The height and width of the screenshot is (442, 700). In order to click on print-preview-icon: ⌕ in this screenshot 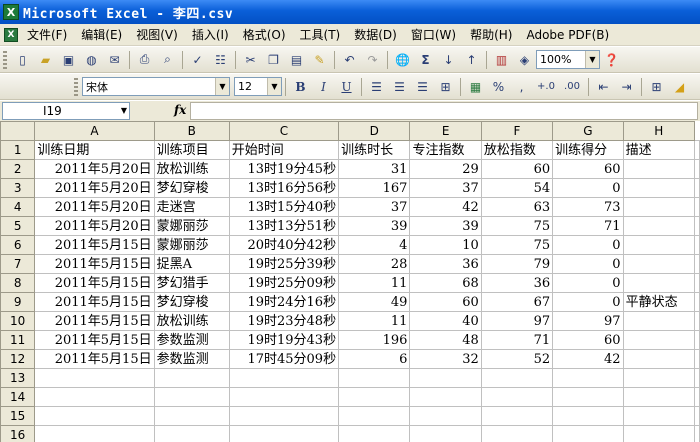, I will do `click(167, 59)`.